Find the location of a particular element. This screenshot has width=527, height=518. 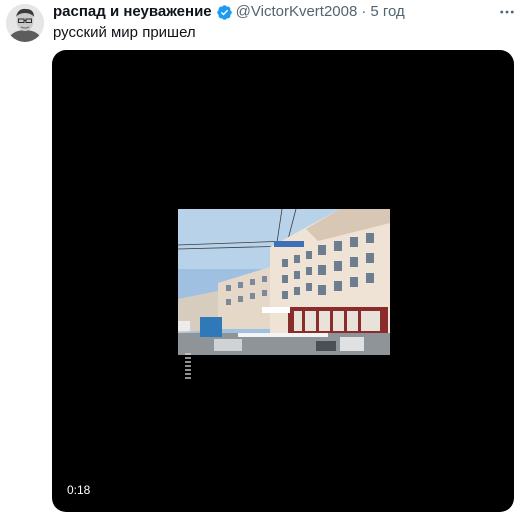

tweet-timestamp: 5 год is located at coordinates (387, 12).